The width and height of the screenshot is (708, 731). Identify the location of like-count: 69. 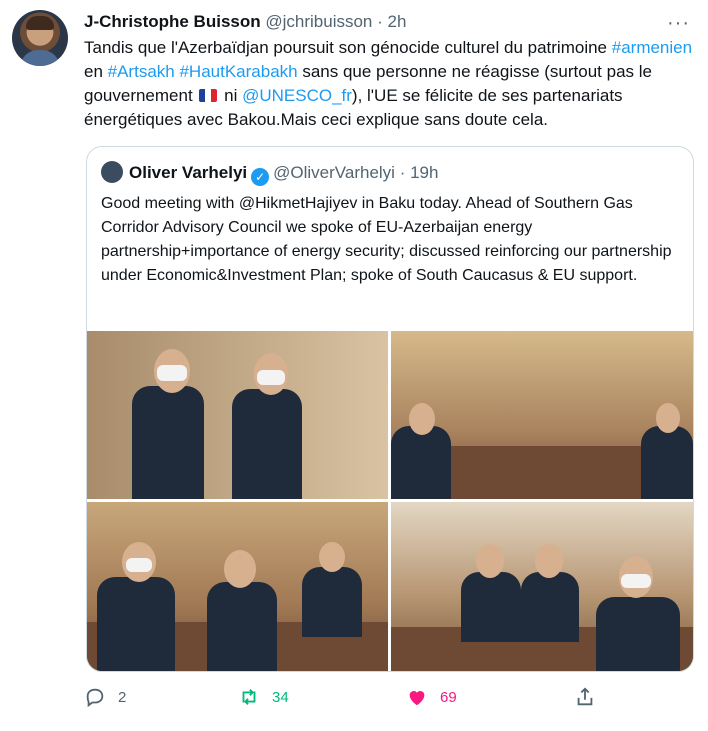
(448, 697).